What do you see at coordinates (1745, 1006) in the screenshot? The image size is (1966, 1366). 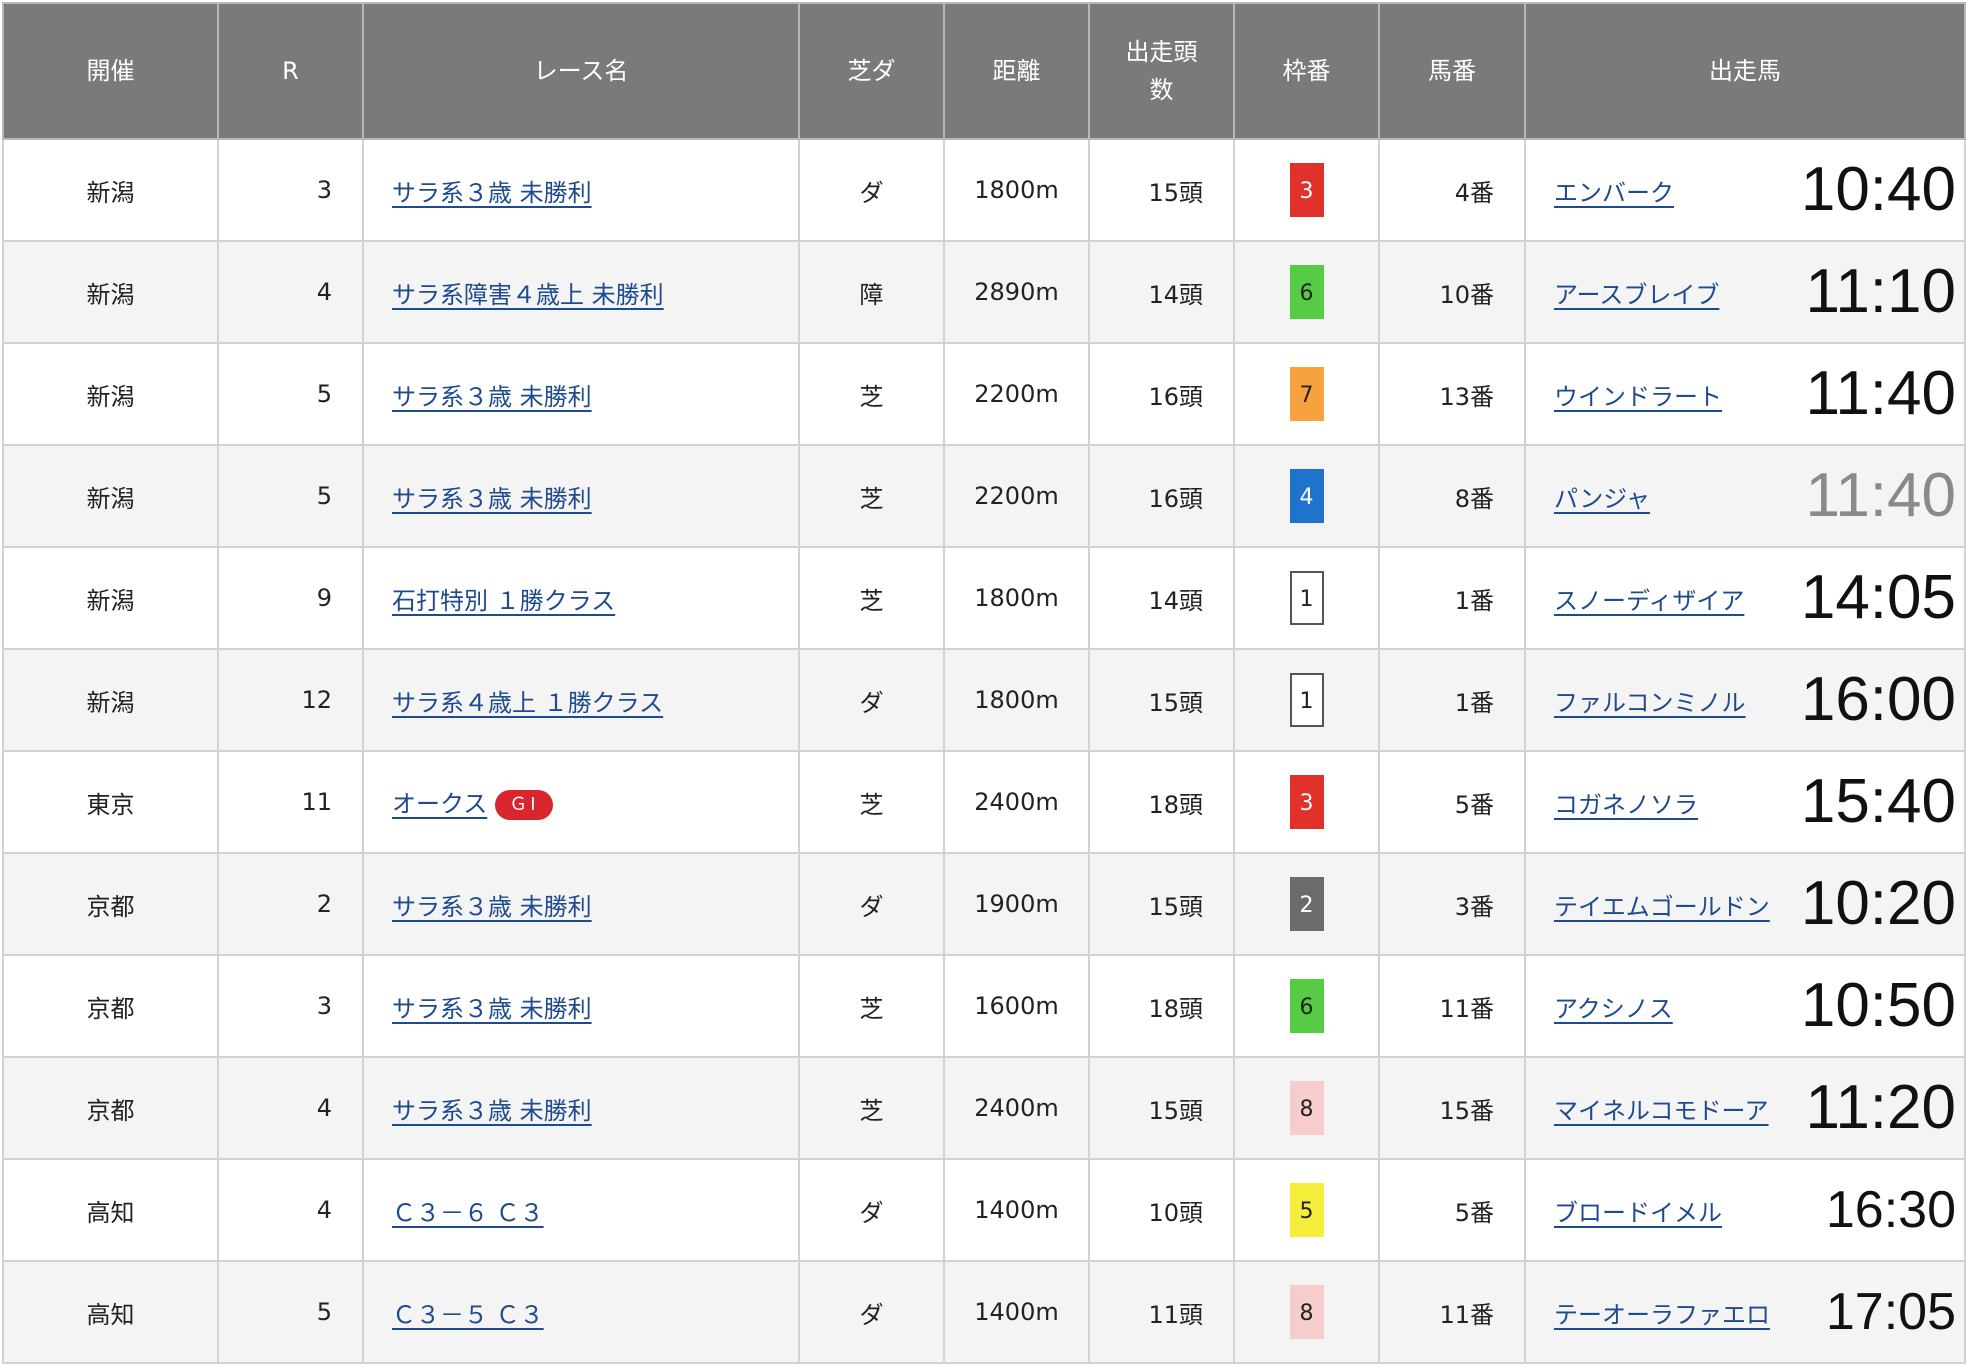 I see `horse-cell: アクシノス 10:50` at bounding box center [1745, 1006].